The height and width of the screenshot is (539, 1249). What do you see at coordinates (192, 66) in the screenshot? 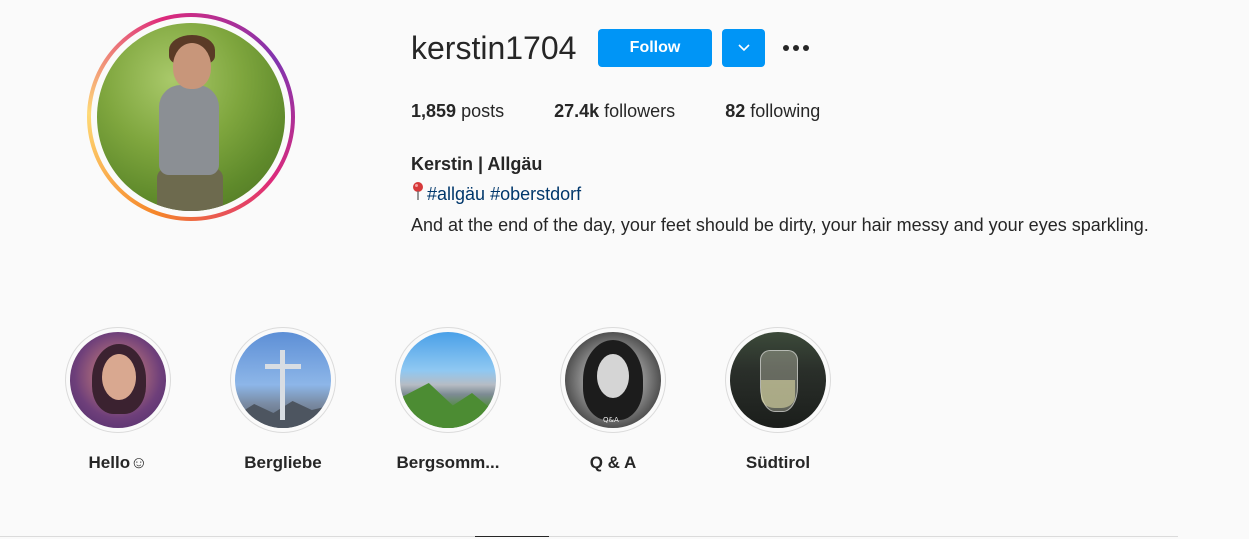
I see `avatar-figure-head` at bounding box center [192, 66].